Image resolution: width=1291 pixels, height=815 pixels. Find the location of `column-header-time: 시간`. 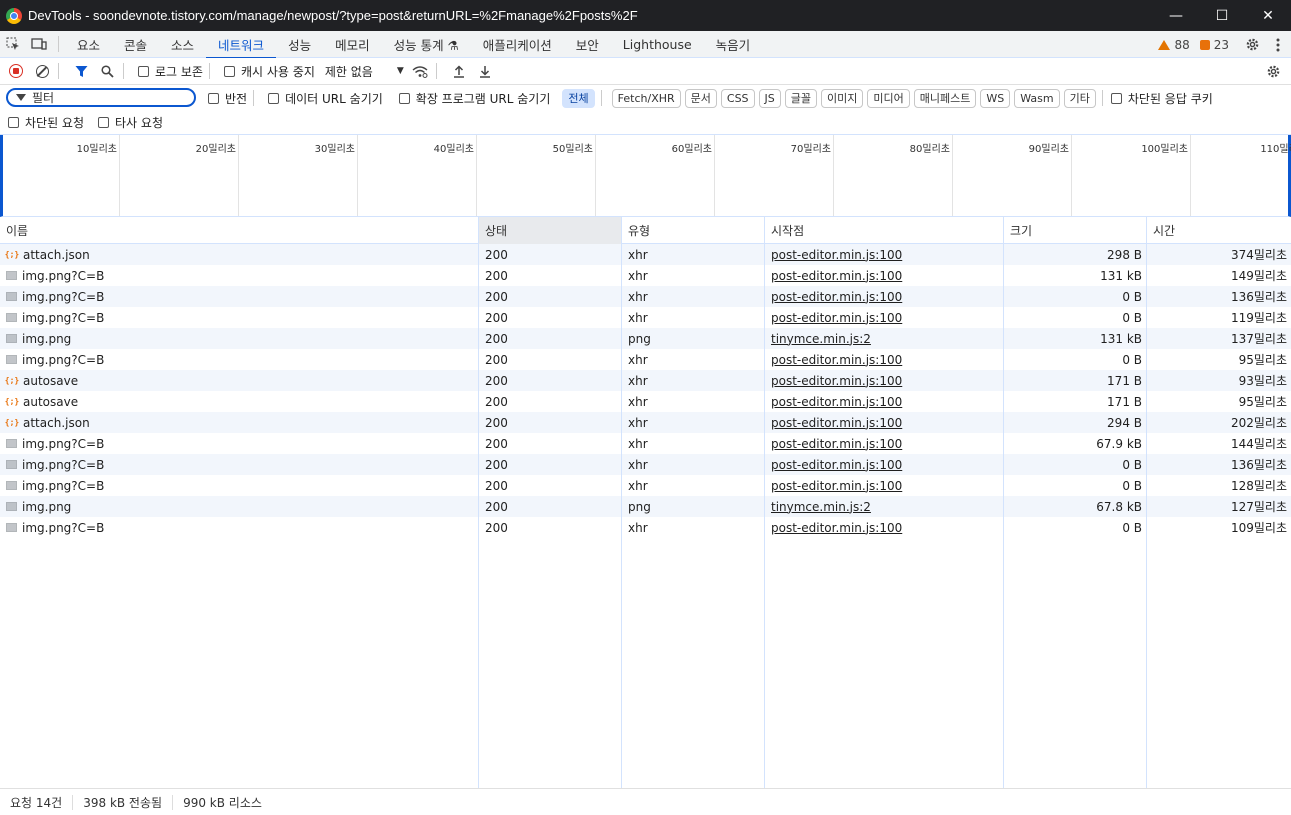

column-header-time: 시간 is located at coordinates (1219, 230).